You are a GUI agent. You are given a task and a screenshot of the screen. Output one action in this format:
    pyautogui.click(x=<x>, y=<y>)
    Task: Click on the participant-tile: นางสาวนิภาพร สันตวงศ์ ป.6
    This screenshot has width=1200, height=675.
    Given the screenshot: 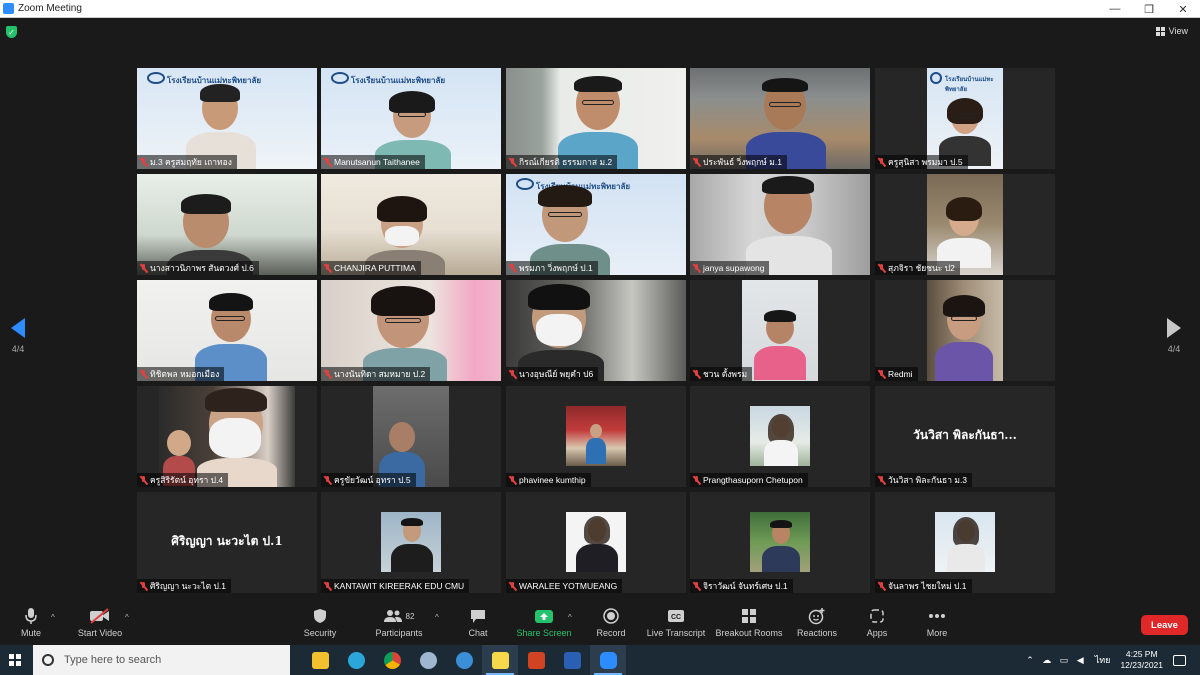 What is the action you would take?
    pyautogui.click(x=227, y=224)
    